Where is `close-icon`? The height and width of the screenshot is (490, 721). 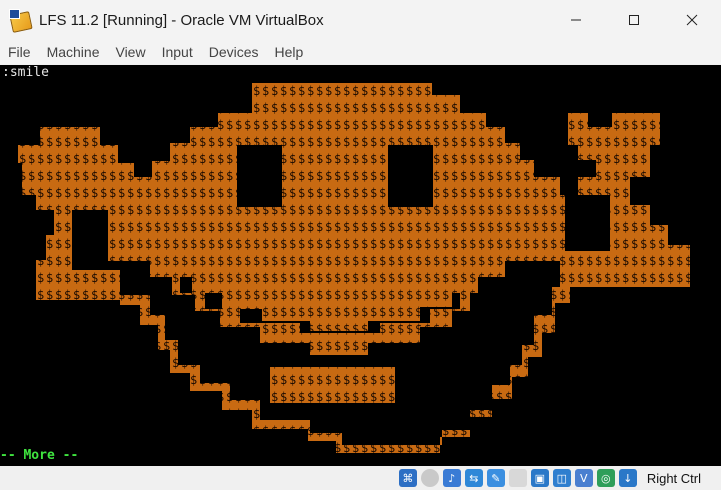
close-icon is located at coordinates (692, 20).